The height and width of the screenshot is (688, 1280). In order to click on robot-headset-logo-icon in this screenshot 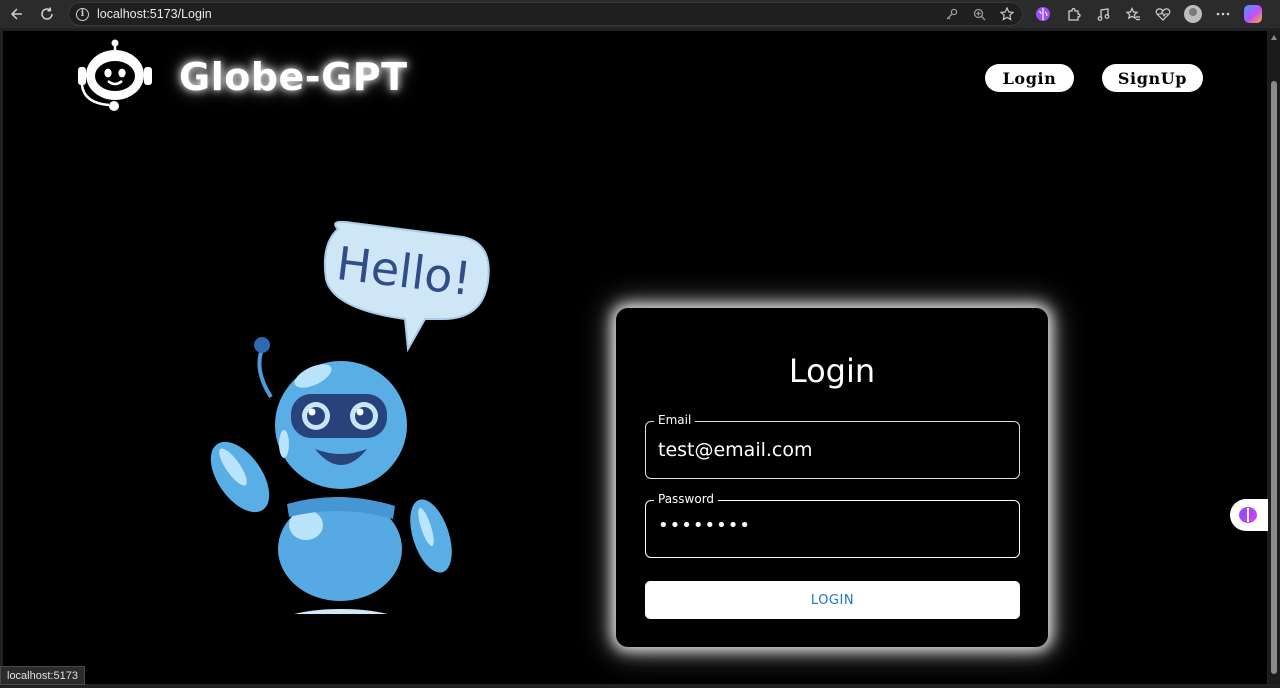, I will do `click(115, 77)`.